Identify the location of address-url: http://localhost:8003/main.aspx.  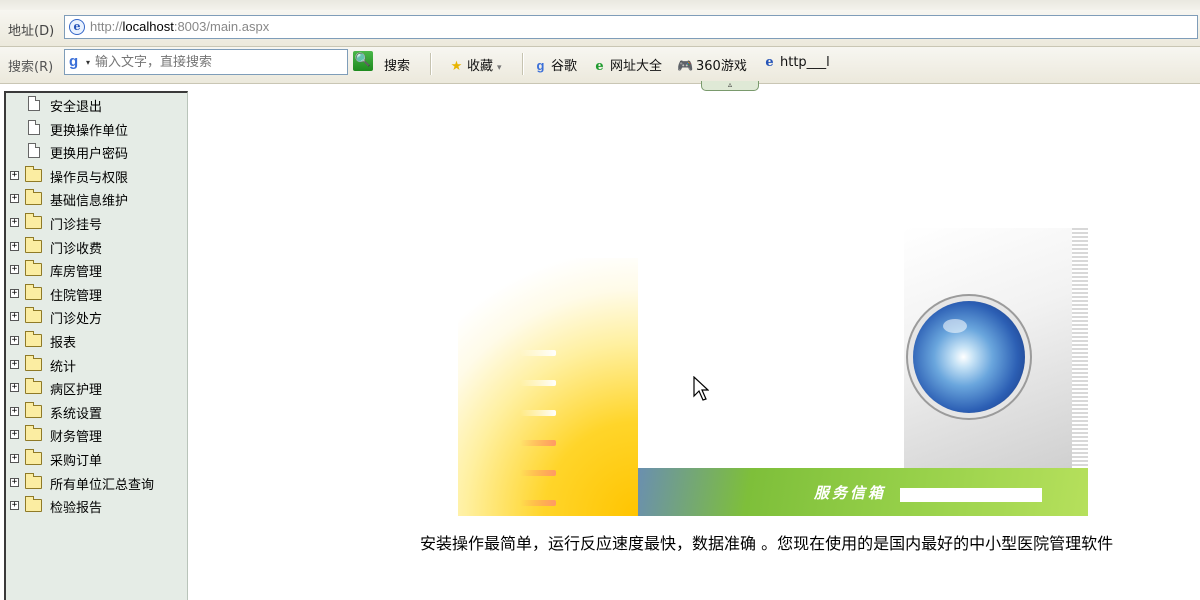
(179, 26).